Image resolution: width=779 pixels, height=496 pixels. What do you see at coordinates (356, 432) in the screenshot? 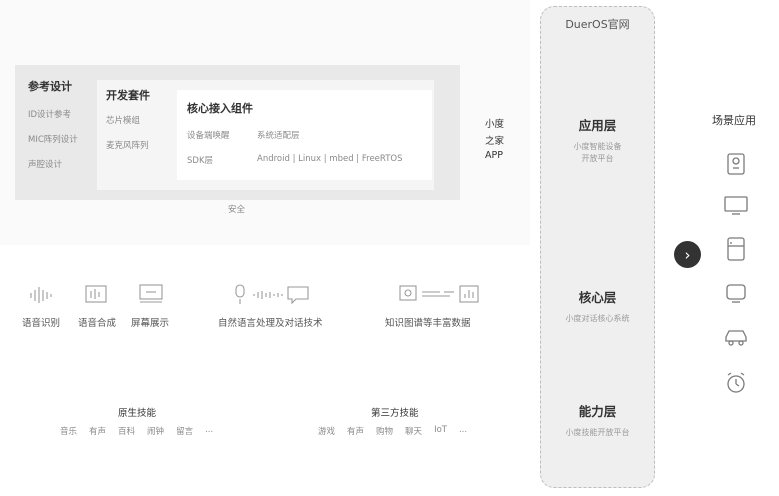
I see `third-party-skill: 有声` at bounding box center [356, 432].